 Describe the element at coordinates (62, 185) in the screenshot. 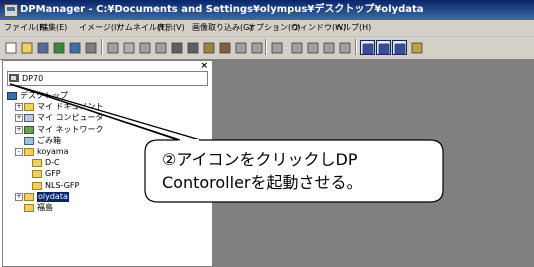

I see `tree-item-label: NLS-GFP` at that location.